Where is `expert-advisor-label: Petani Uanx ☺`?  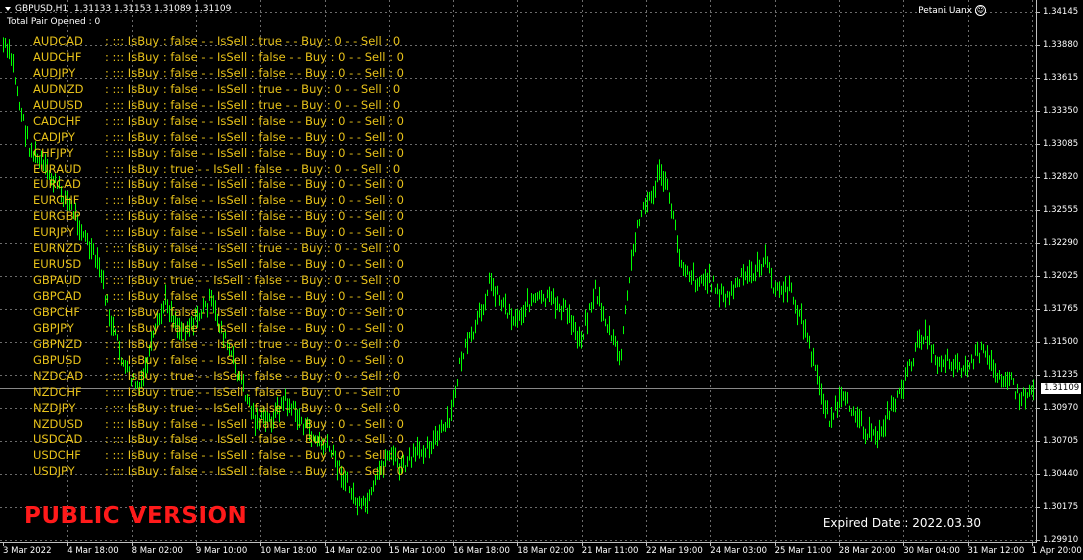
expert-advisor-label: Petani Uanx ☺ is located at coordinates (952, 11).